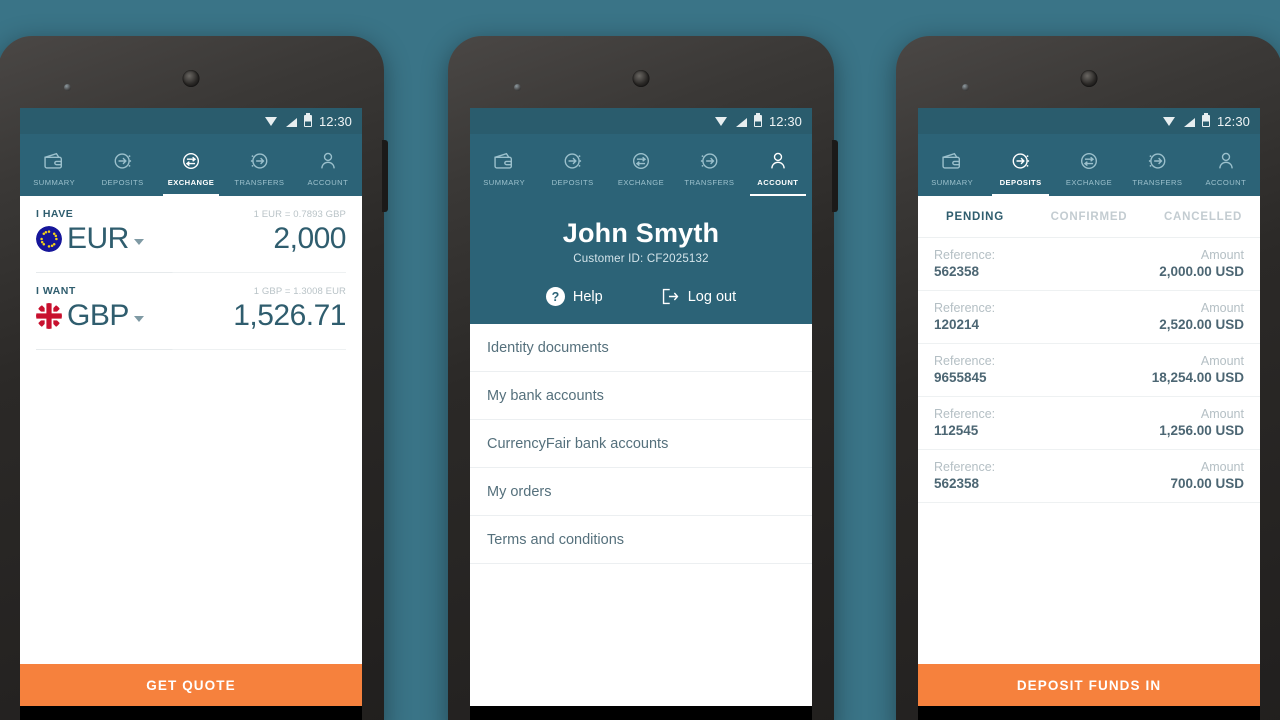  Describe the element at coordinates (641, 396) in the screenshot. I see `menu-item-my-bank-accounts: My bank accounts` at that location.